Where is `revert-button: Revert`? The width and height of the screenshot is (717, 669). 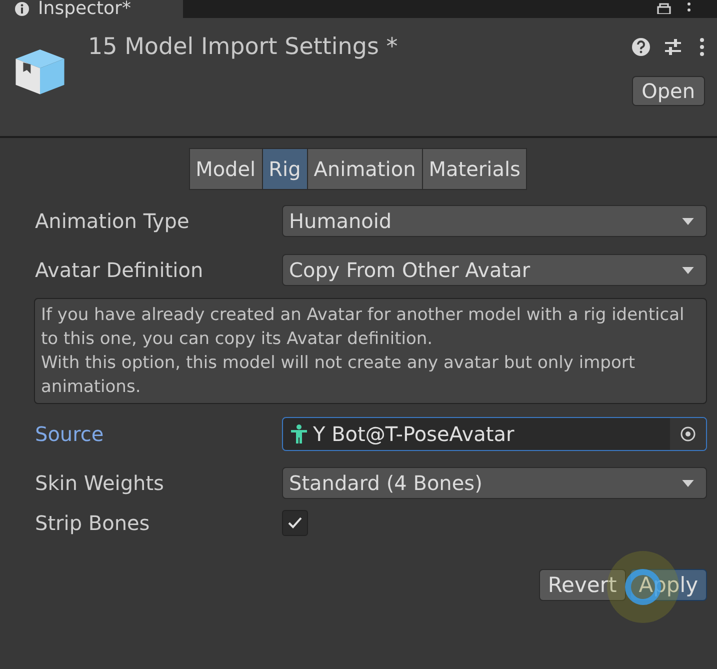 revert-button: Revert is located at coordinates (582, 585).